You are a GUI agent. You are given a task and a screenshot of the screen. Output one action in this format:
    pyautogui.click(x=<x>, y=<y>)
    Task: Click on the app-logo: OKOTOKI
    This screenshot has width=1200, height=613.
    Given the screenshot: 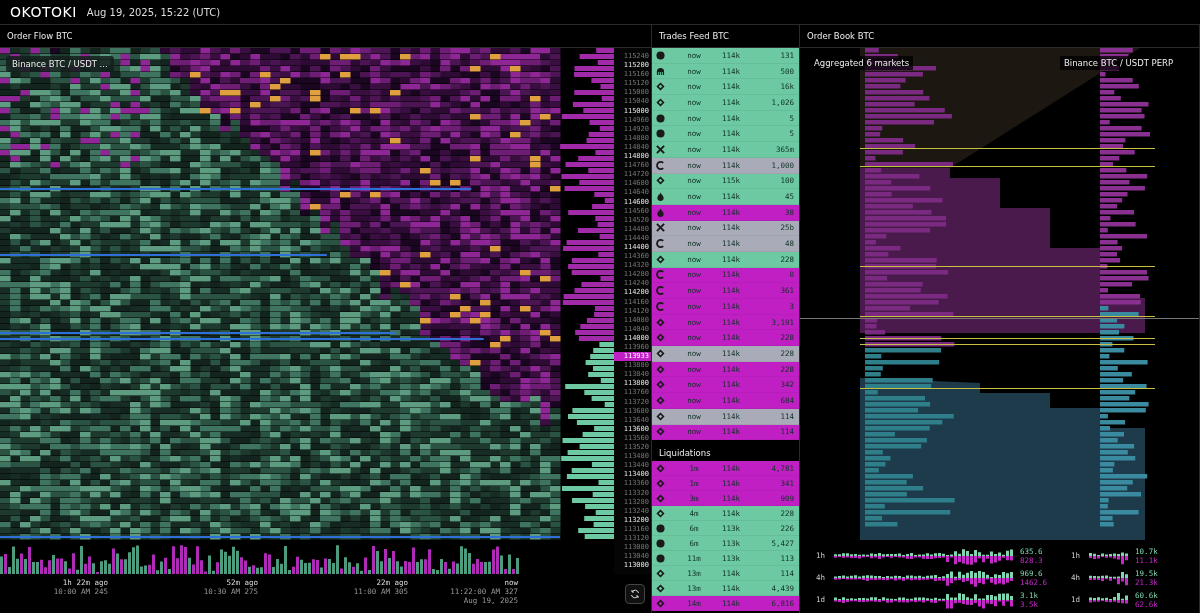 What is the action you would take?
    pyautogui.click(x=43, y=12)
    